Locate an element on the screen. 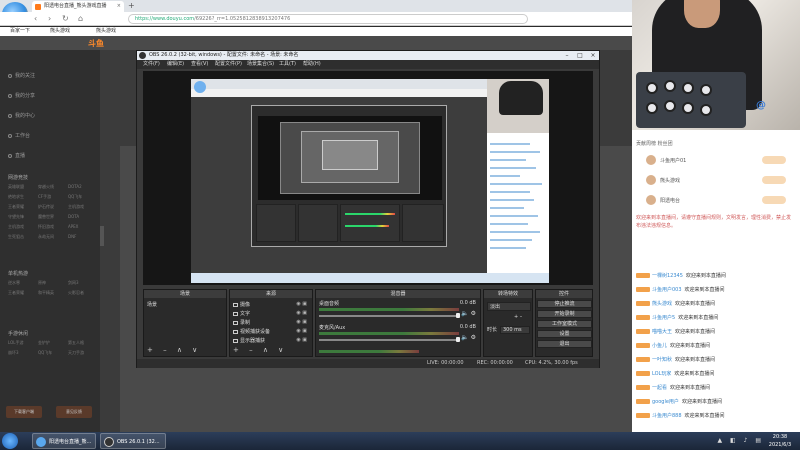  category-link: 穿越火线 is located at coordinates (46, 187).